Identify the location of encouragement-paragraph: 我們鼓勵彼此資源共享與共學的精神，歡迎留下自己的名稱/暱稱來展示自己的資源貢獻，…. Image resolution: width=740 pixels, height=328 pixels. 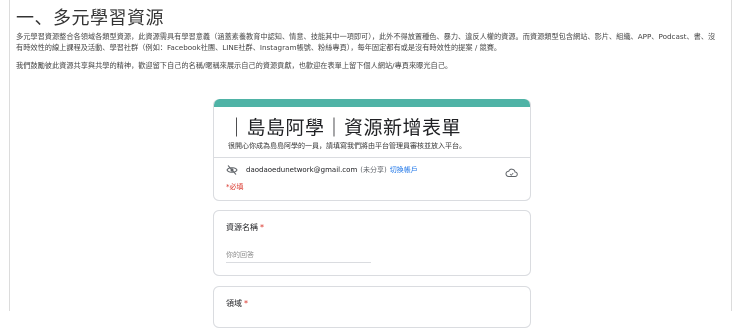
(234, 65).